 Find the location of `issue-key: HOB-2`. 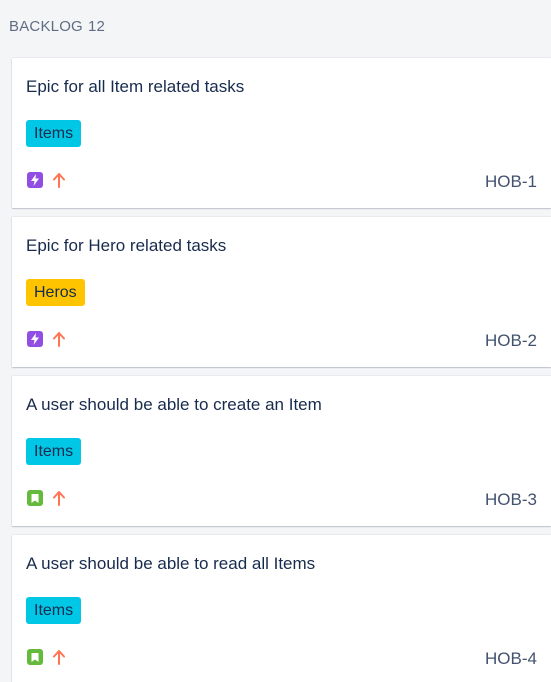

issue-key: HOB-2 is located at coordinates (511, 341).